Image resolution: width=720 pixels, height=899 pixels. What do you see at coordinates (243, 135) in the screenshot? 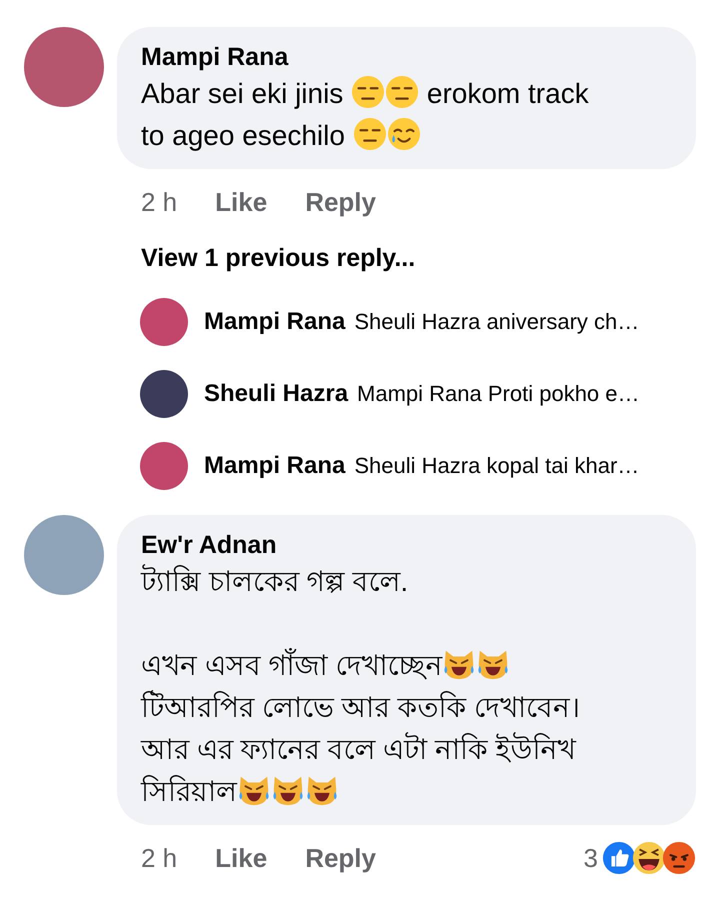
I see `comment-text: to ageo esechilo` at bounding box center [243, 135].